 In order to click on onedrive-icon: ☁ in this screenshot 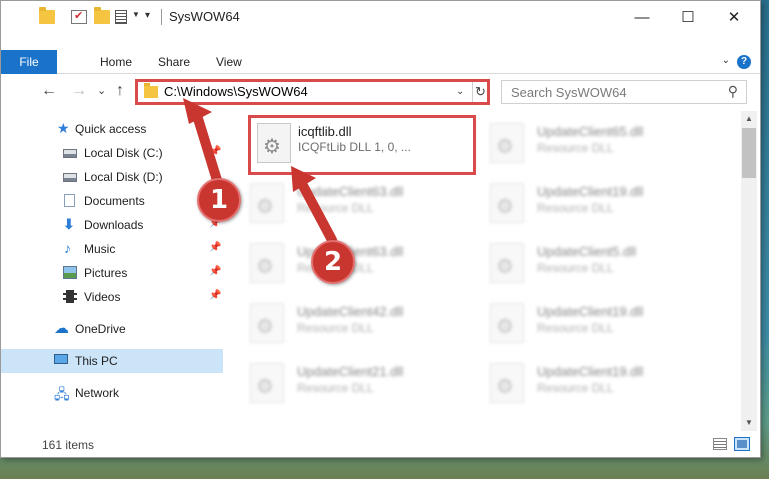, I will do `click(61, 328)`.